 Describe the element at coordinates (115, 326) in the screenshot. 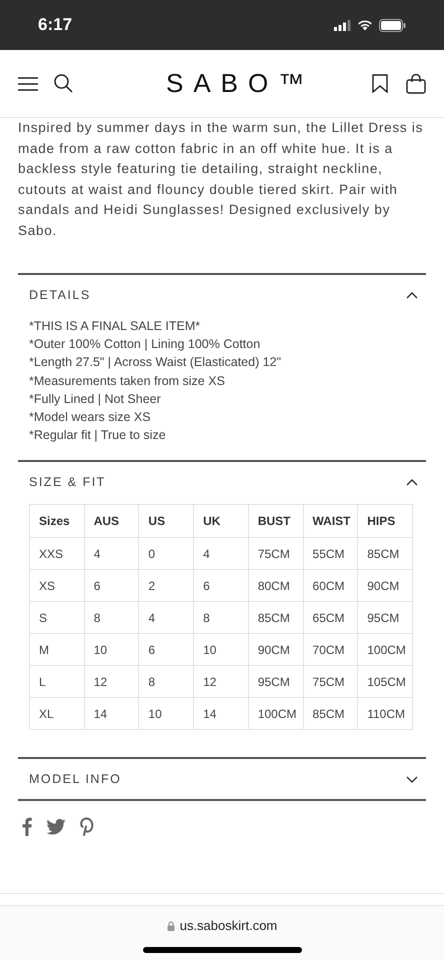

I see `detail-item: *THIS IS A FINAL SALE ITEM*` at that location.